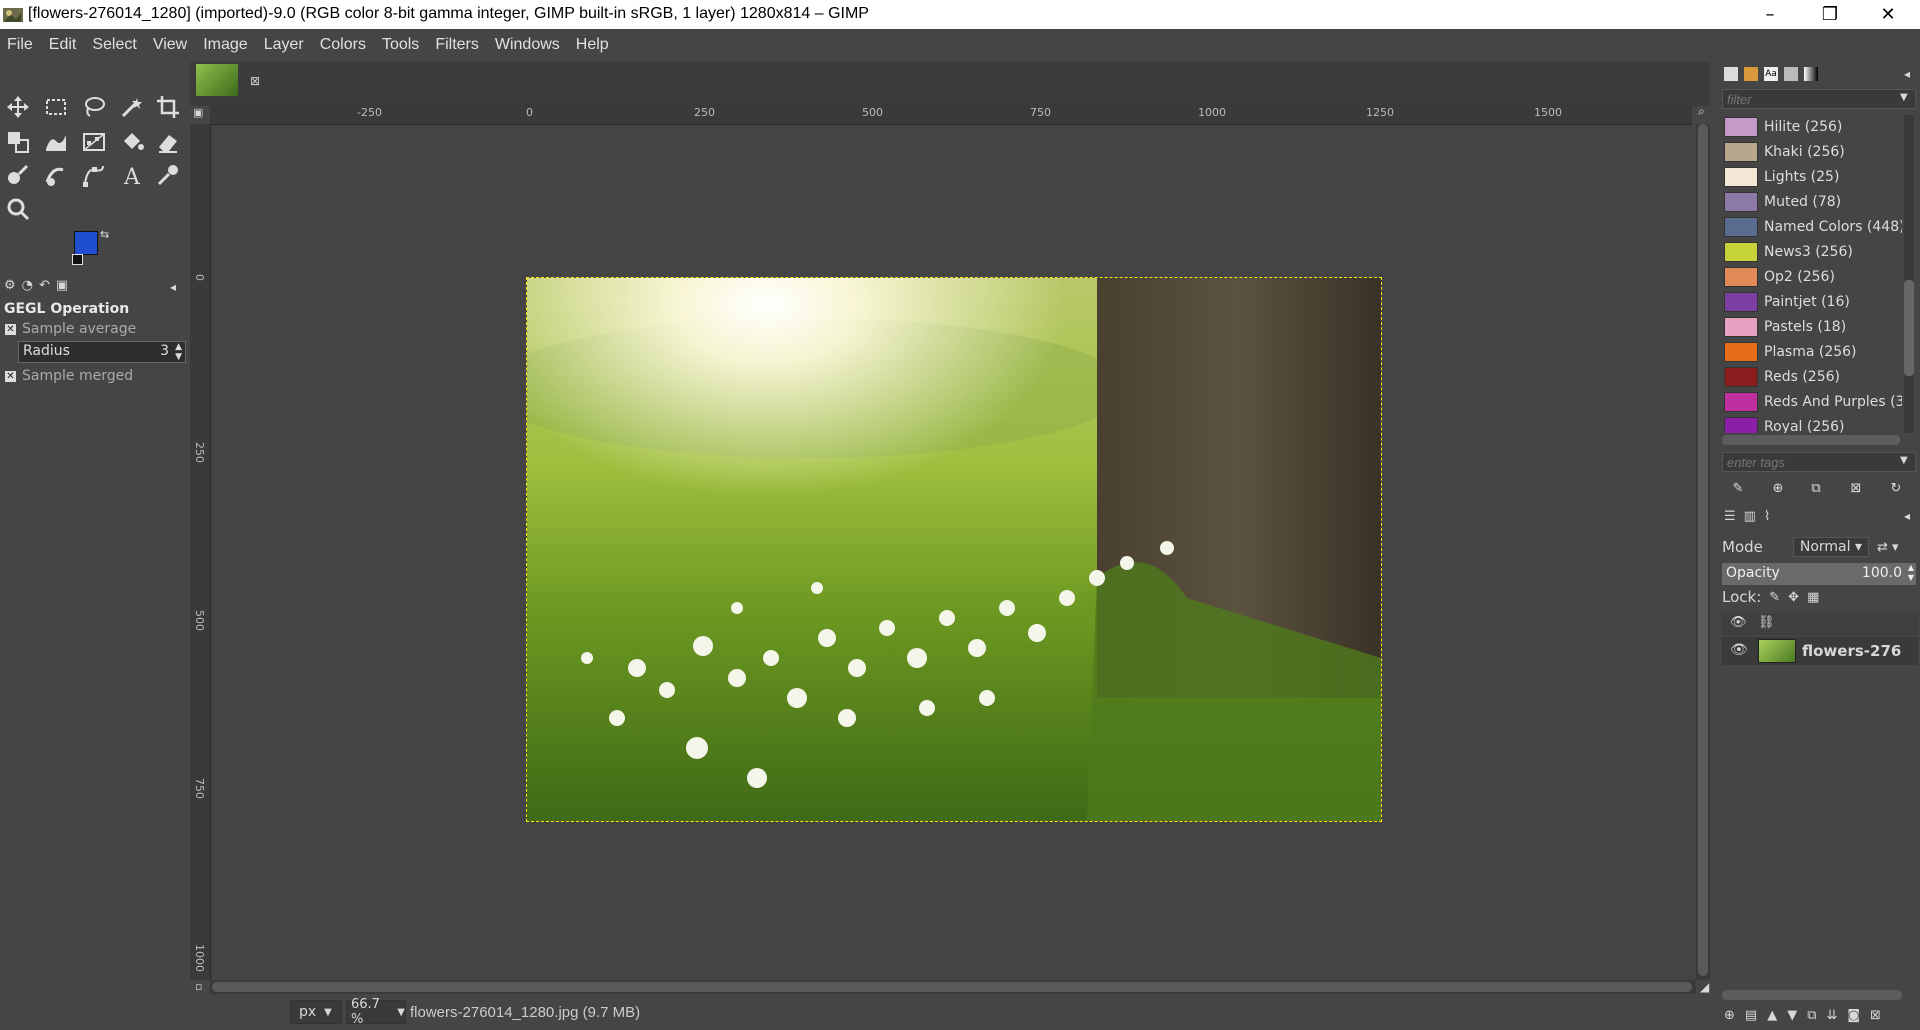 This screenshot has height=1030, width=1920. I want to click on palette-tags-input, so click(1819, 462).